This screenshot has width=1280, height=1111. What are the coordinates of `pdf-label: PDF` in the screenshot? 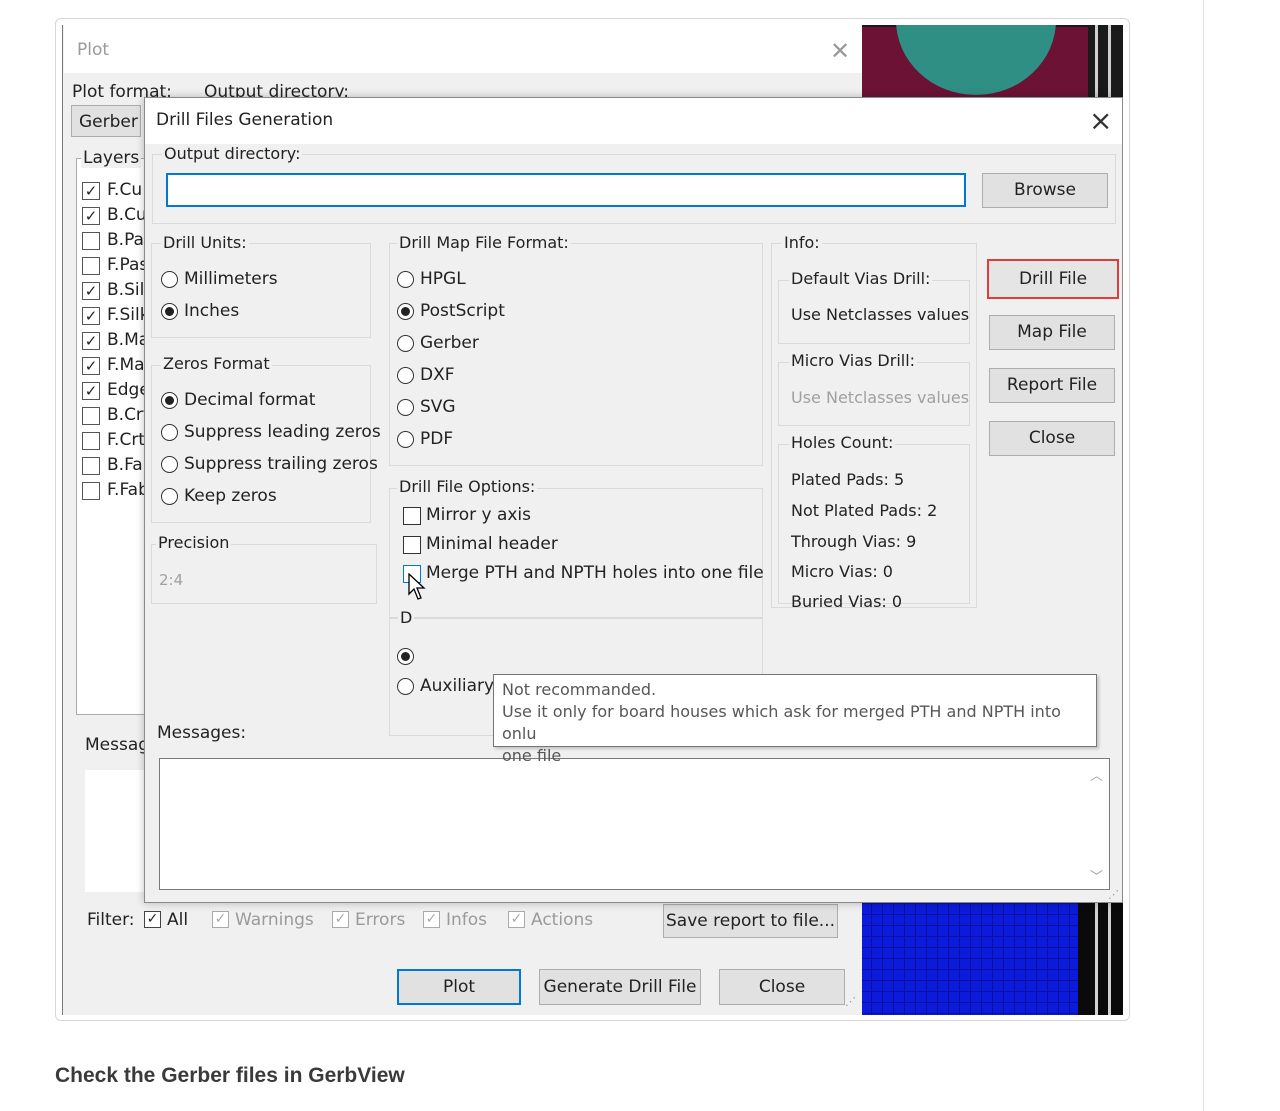 It's located at (437, 439).